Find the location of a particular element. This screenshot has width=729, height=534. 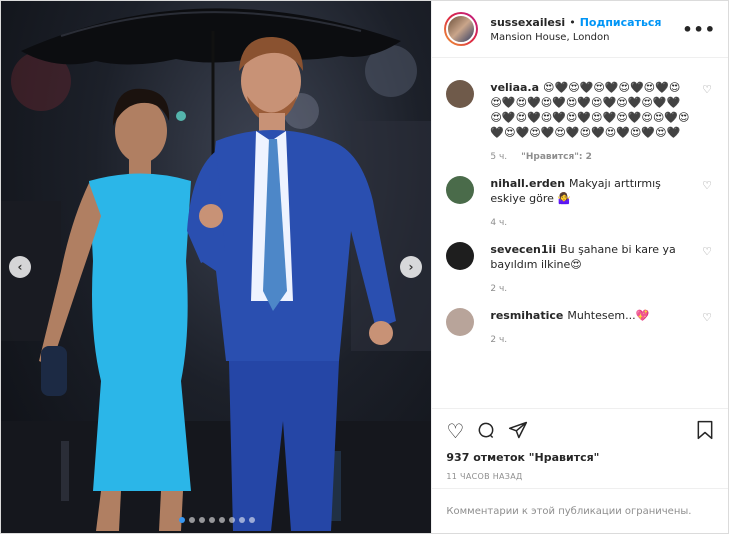

author-avatar-image is located at coordinates (461, 29).